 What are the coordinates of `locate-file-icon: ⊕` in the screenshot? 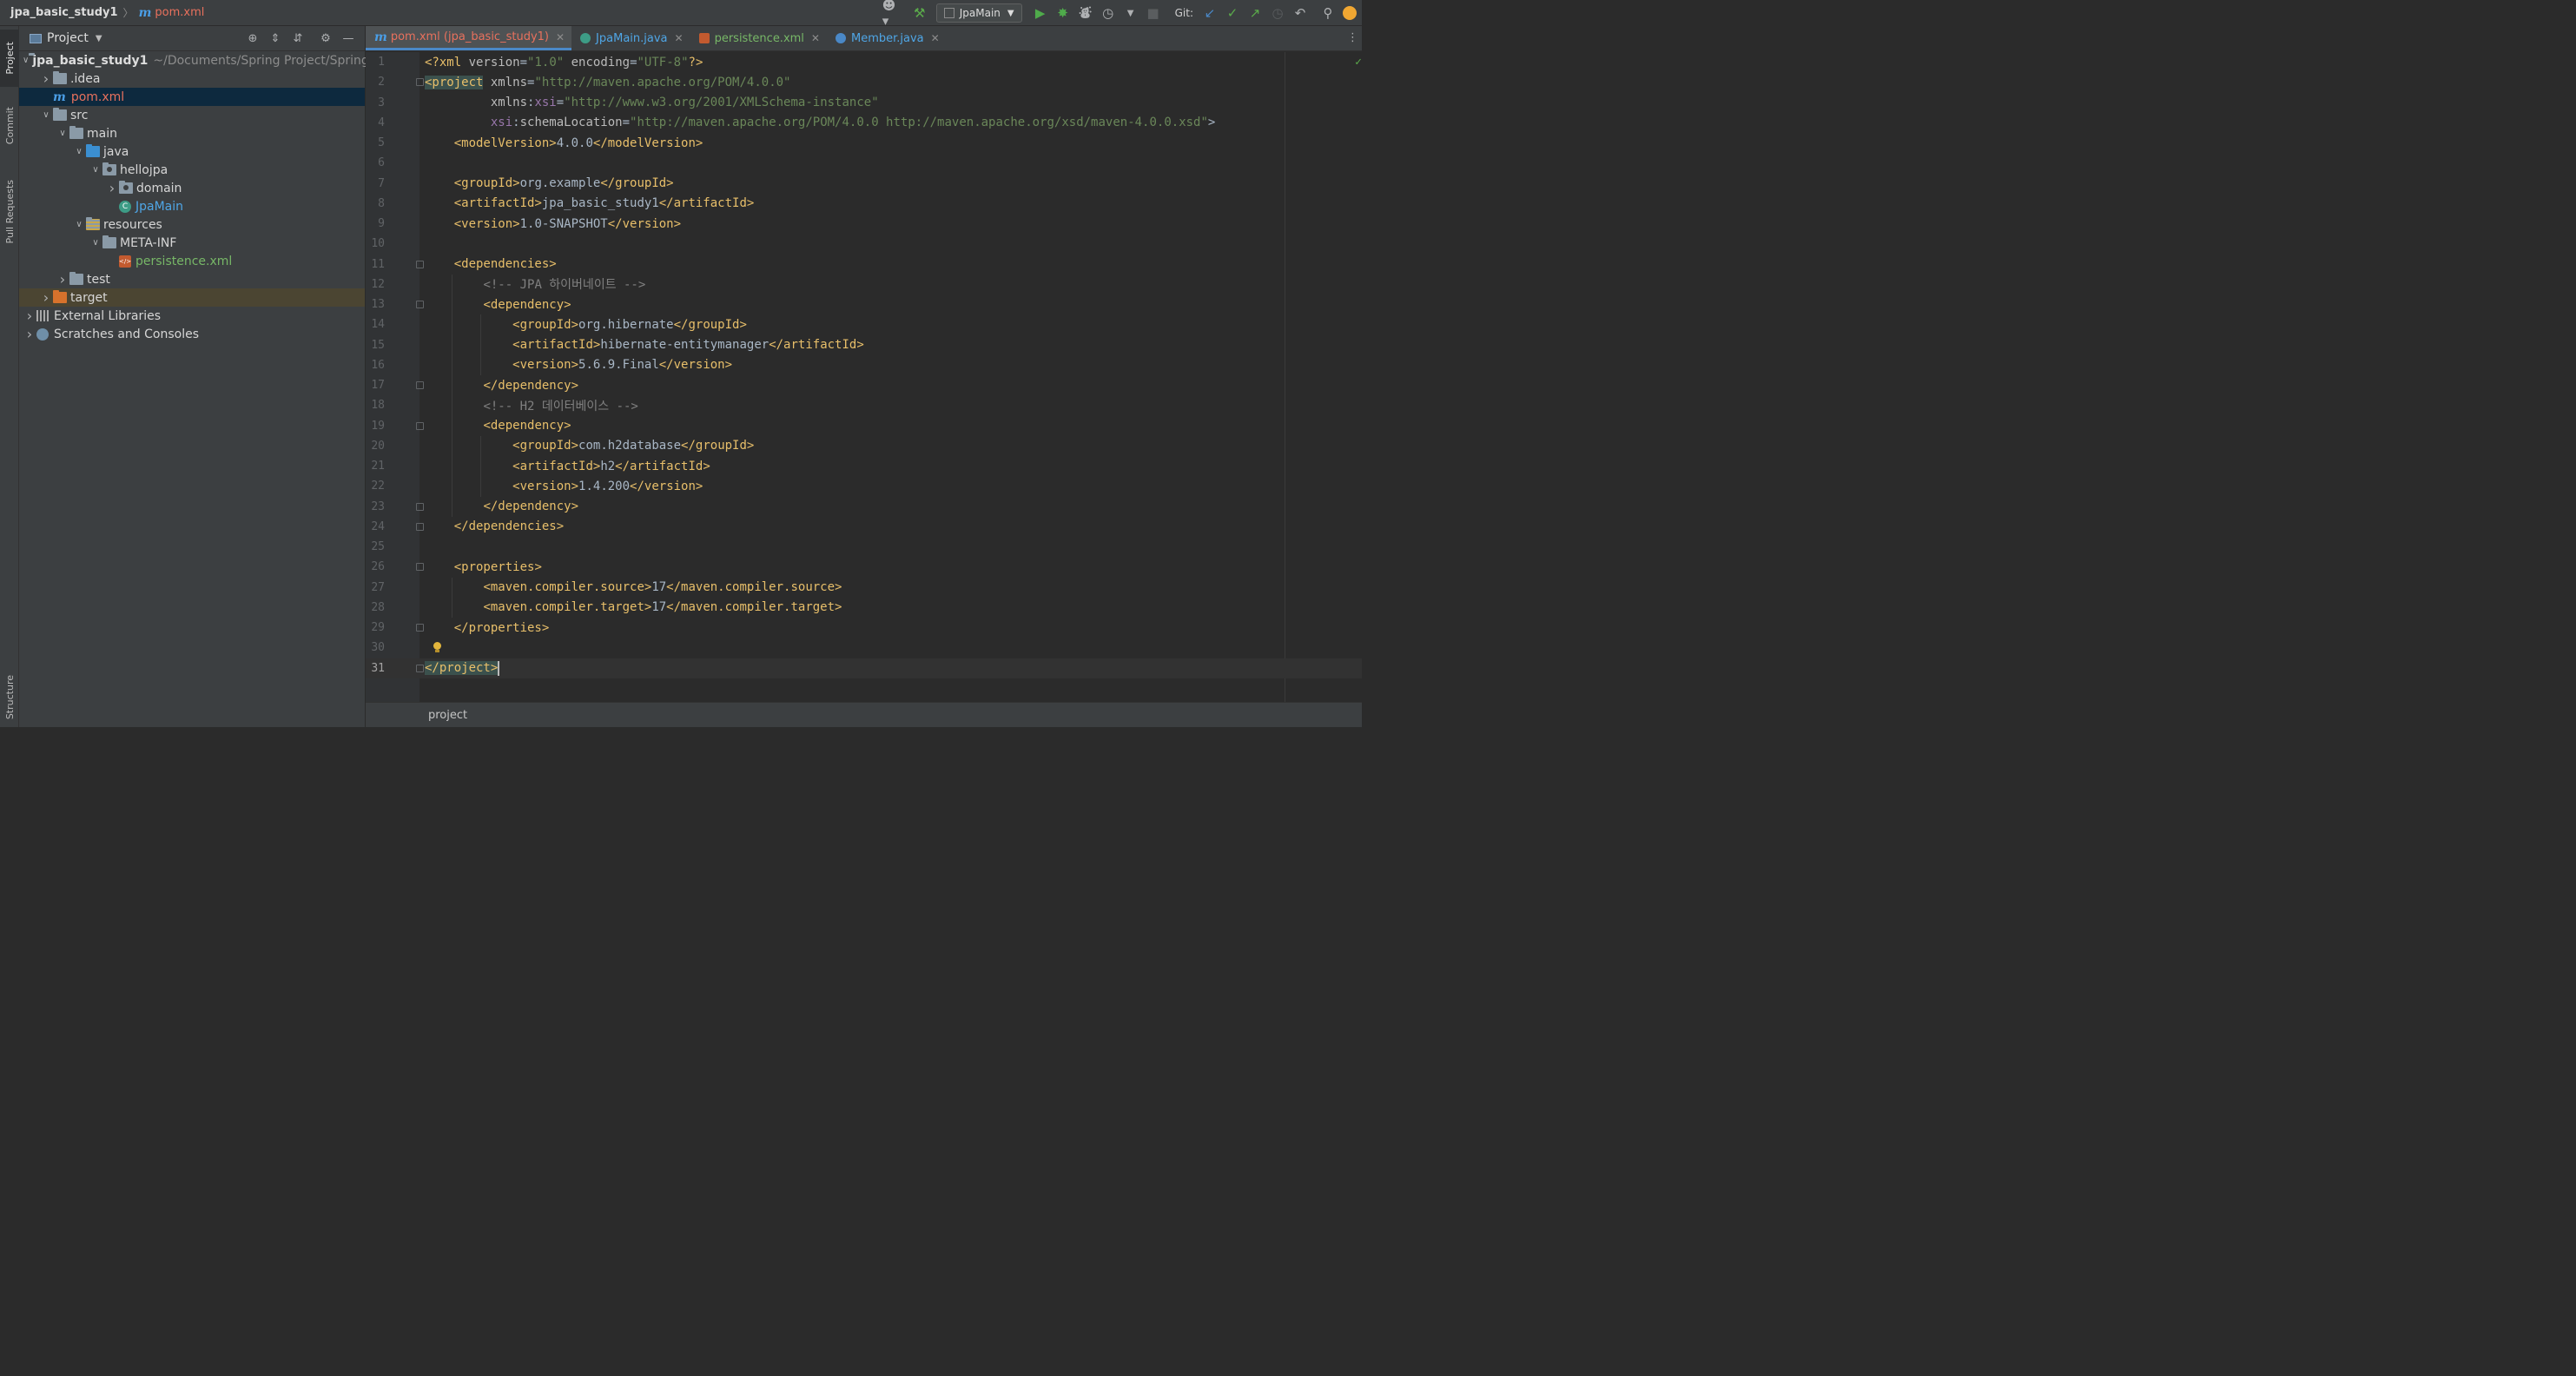 It's located at (253, 39).